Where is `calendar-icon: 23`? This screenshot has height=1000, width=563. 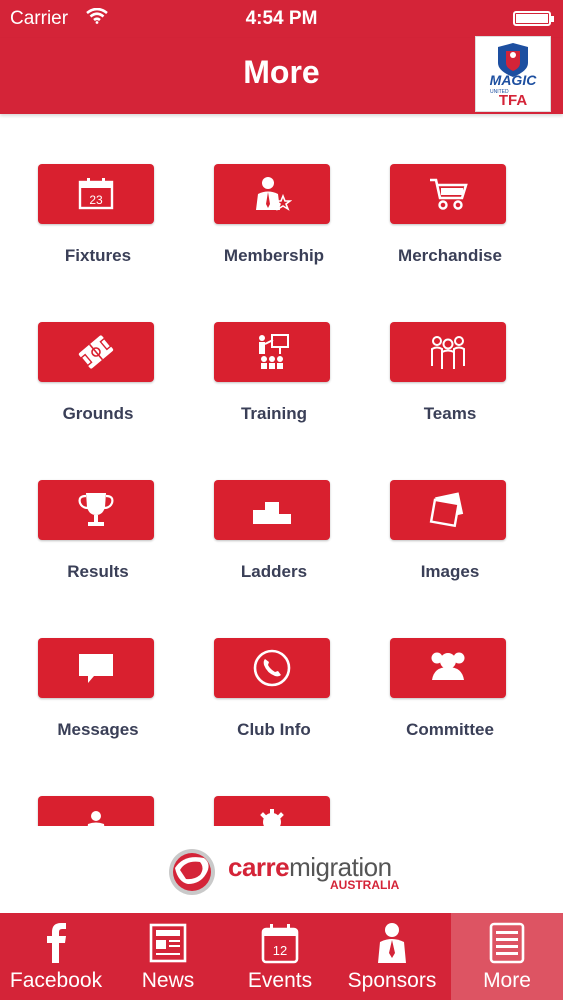
calendar-icon: 23 is located at coordinates (96, 194).